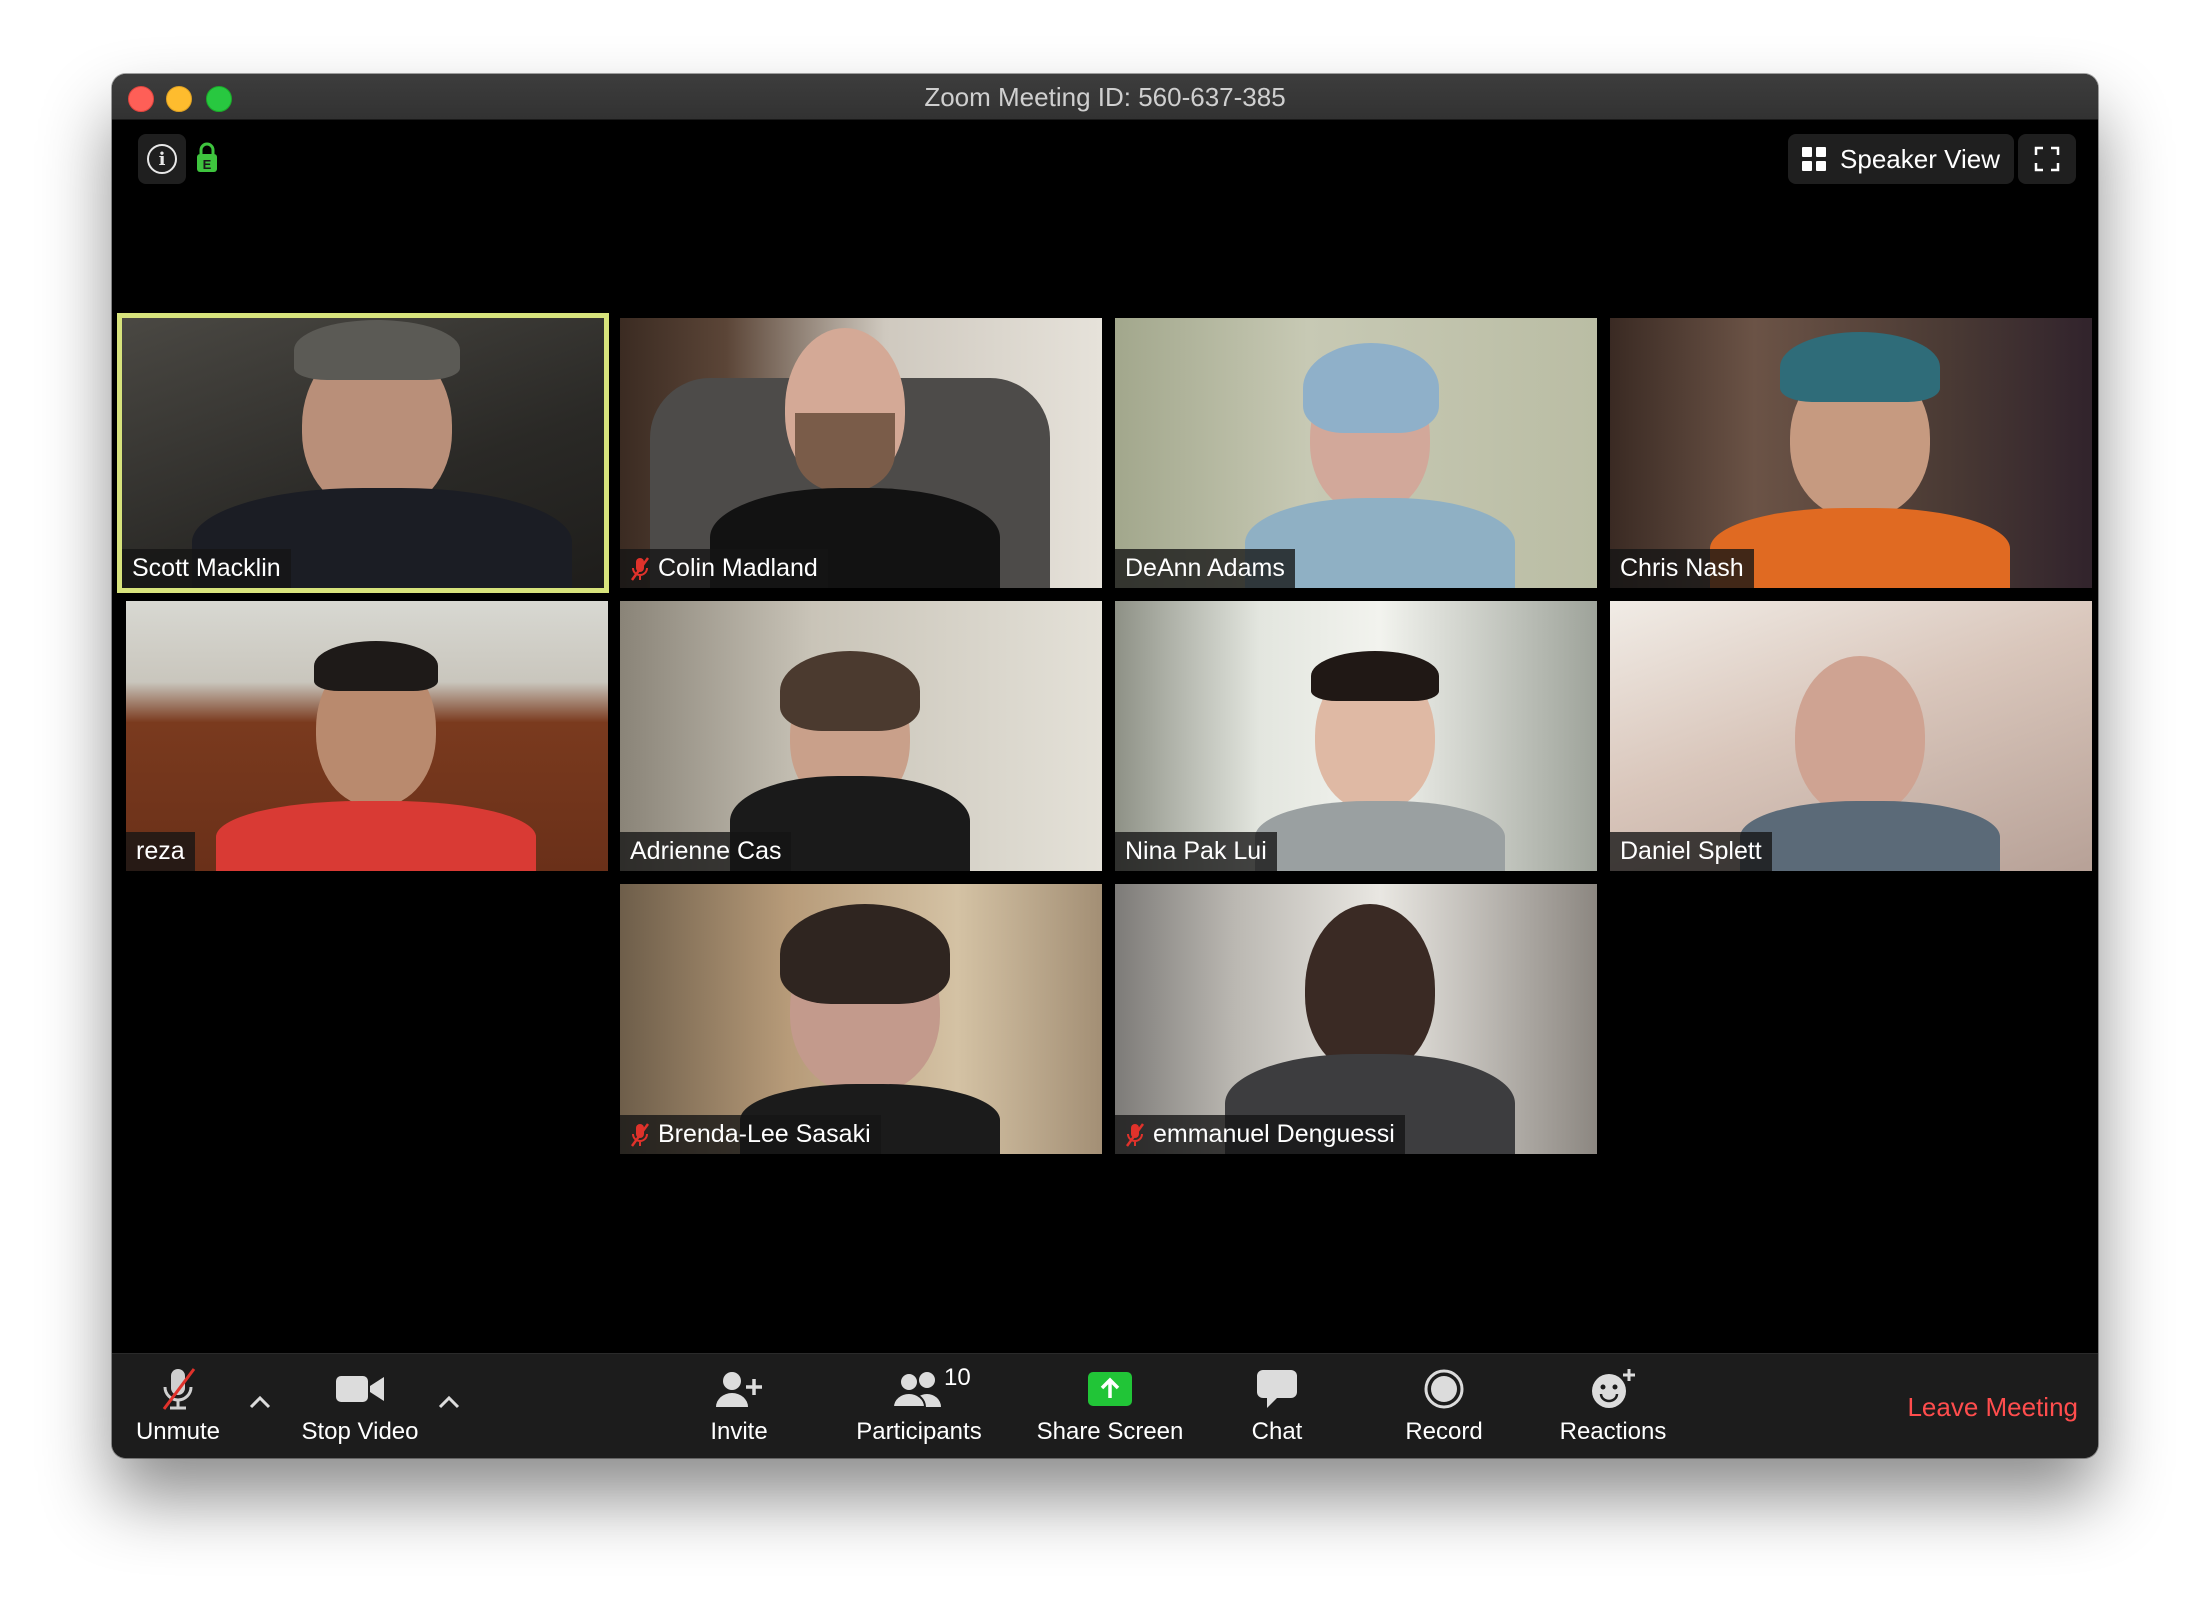 The image size is (2208, 1604). What do you see at coordinates (360, 1405) in the screenshot?
I see `stop-video-button: Stop Video` at bounding box center [360, 1405].